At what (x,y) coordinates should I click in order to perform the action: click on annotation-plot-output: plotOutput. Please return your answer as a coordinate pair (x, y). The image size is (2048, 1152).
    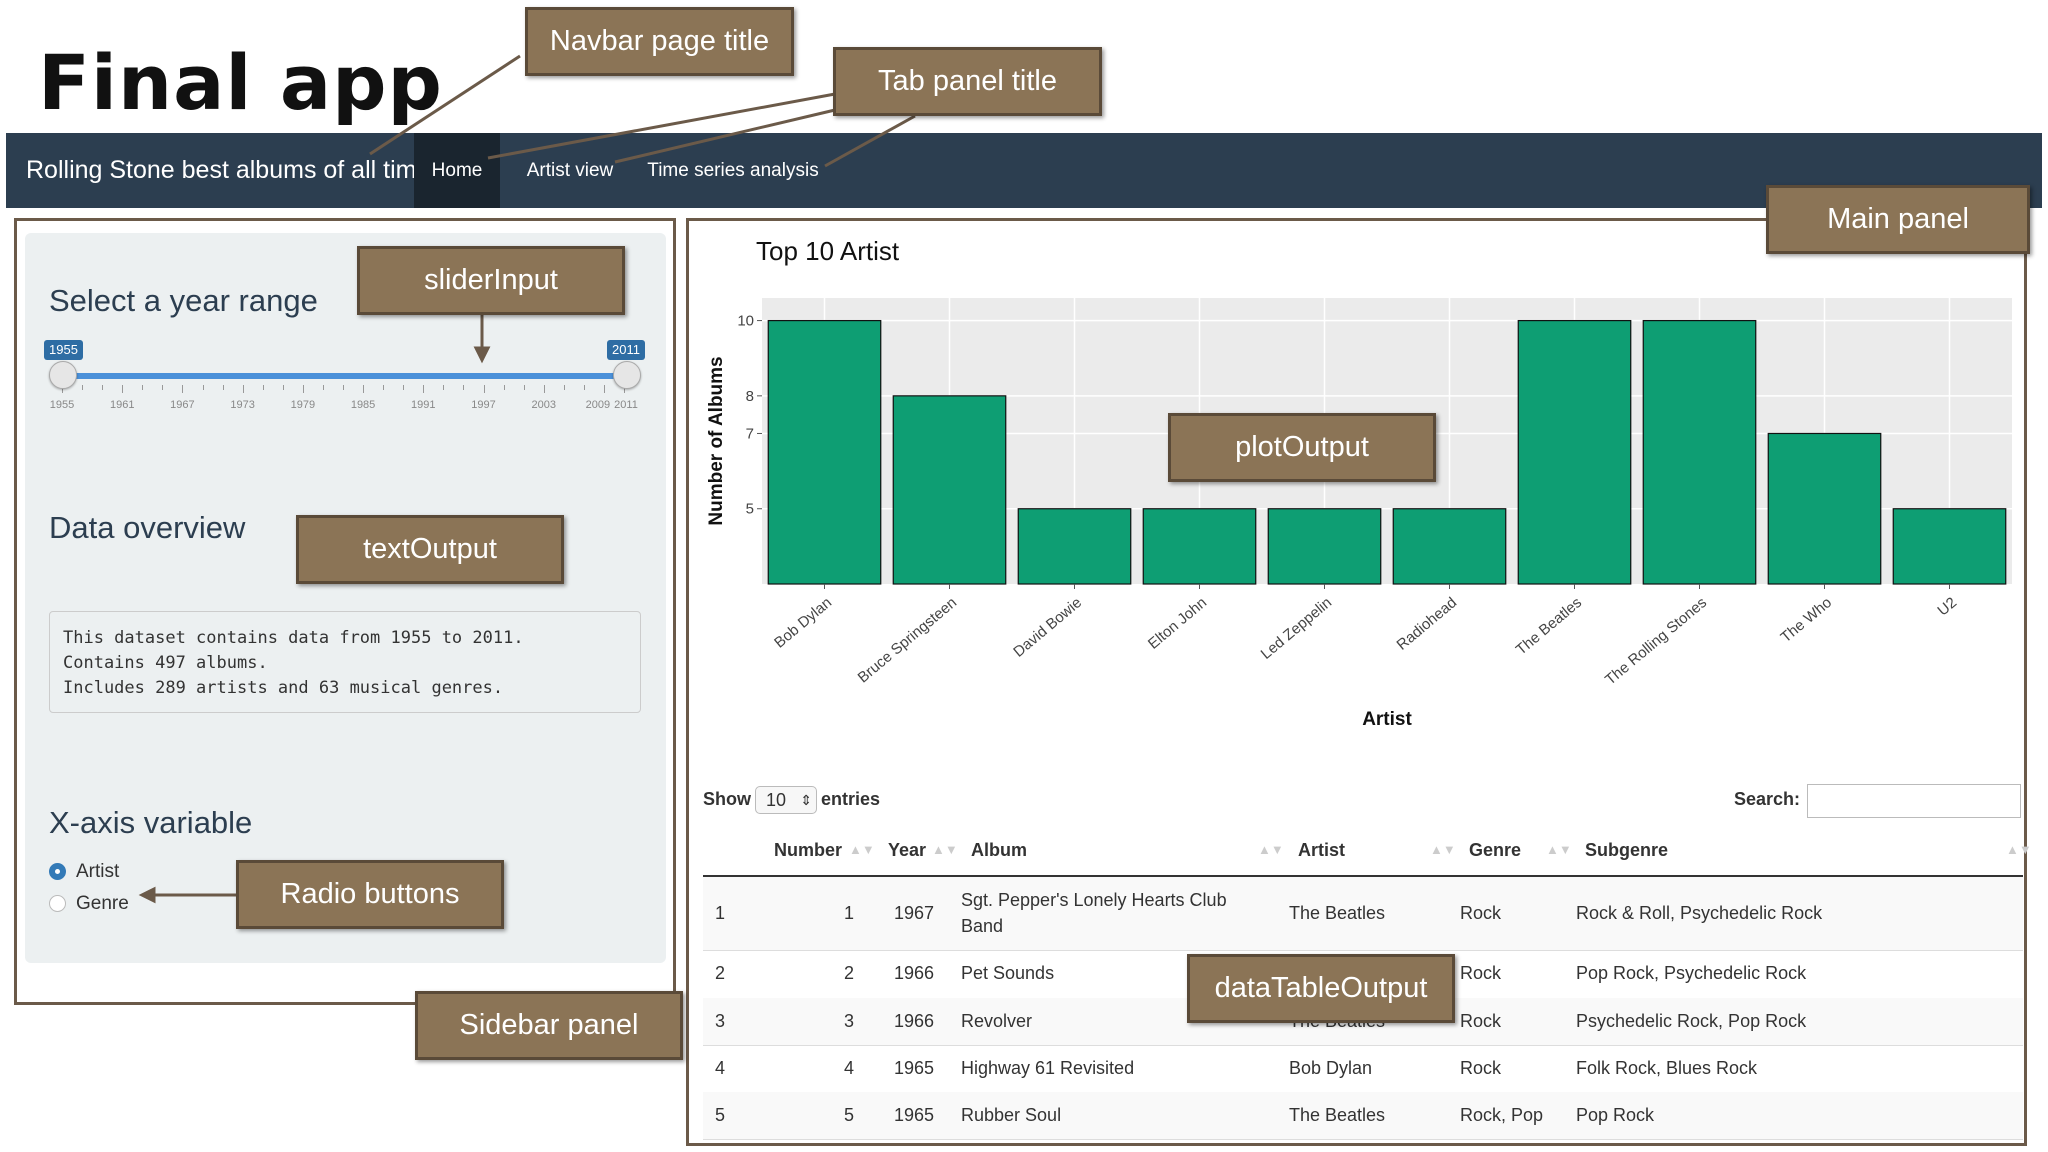
    Looking at the image, I should click on (1302, 447).